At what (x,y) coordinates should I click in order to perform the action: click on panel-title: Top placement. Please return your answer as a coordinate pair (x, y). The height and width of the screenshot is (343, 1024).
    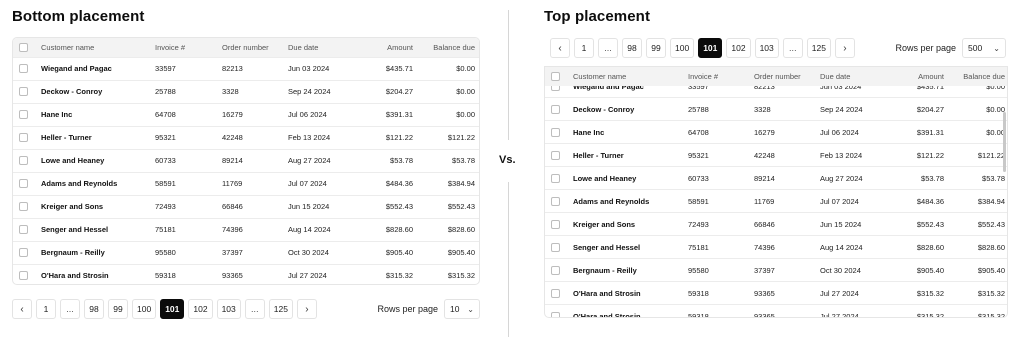
    Looking at the image, I should click on (597, 16).